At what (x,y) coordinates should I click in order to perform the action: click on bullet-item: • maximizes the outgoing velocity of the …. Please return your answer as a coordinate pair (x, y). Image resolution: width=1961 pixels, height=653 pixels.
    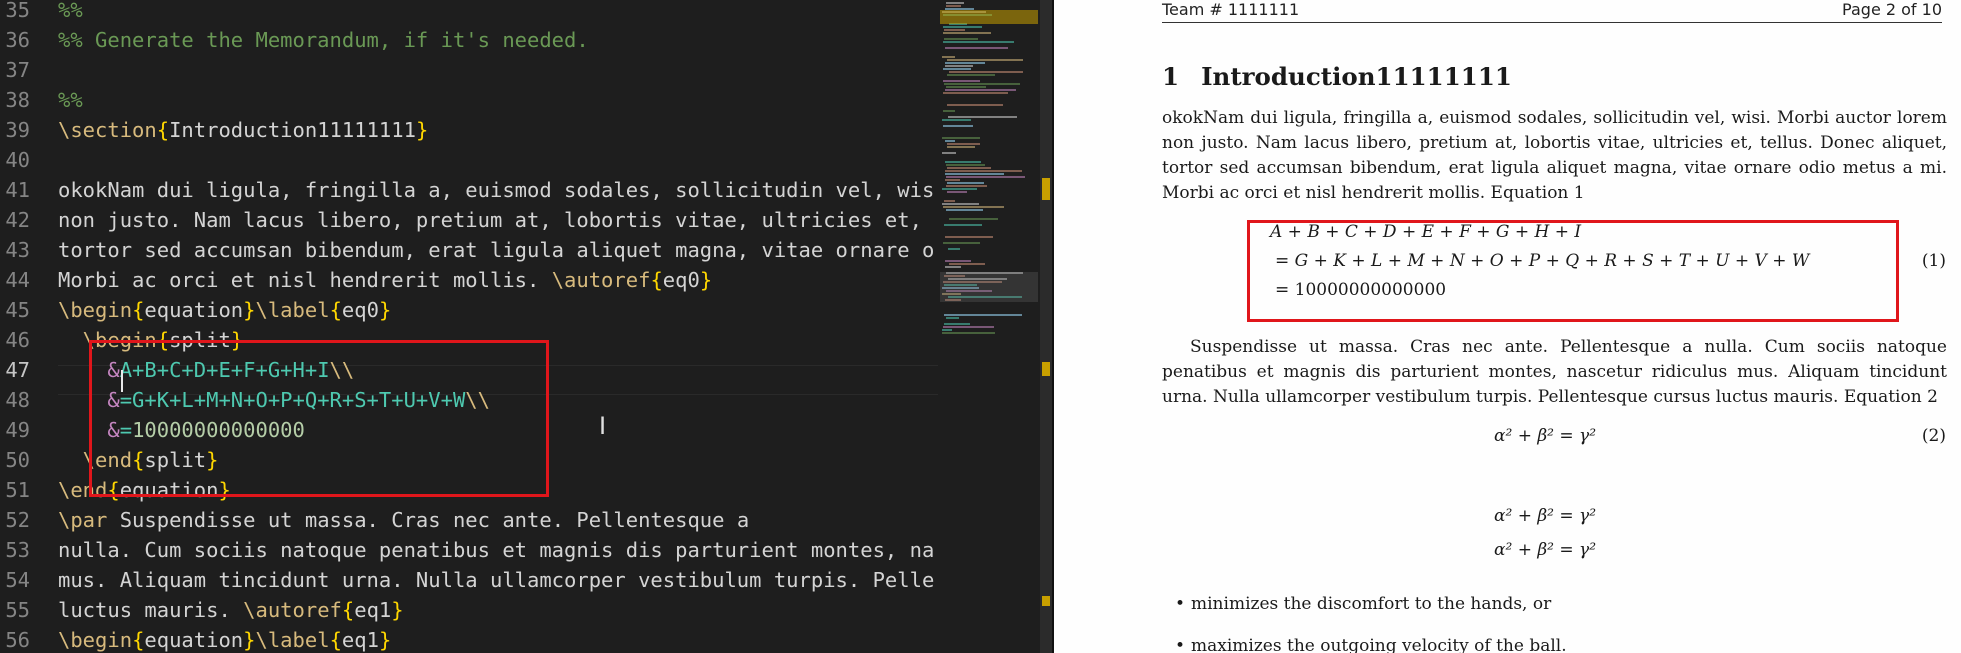
    Looking at the image, I should click on (1371, 644).